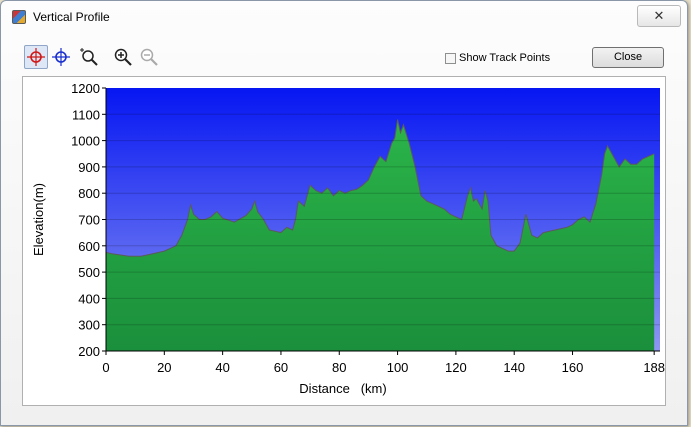 This screenshot has height=427, width=691. What do you see at coordinates (339, 367) in the screenshot?
I see `x-tick-label: 80` at bounding box center [339, 367].